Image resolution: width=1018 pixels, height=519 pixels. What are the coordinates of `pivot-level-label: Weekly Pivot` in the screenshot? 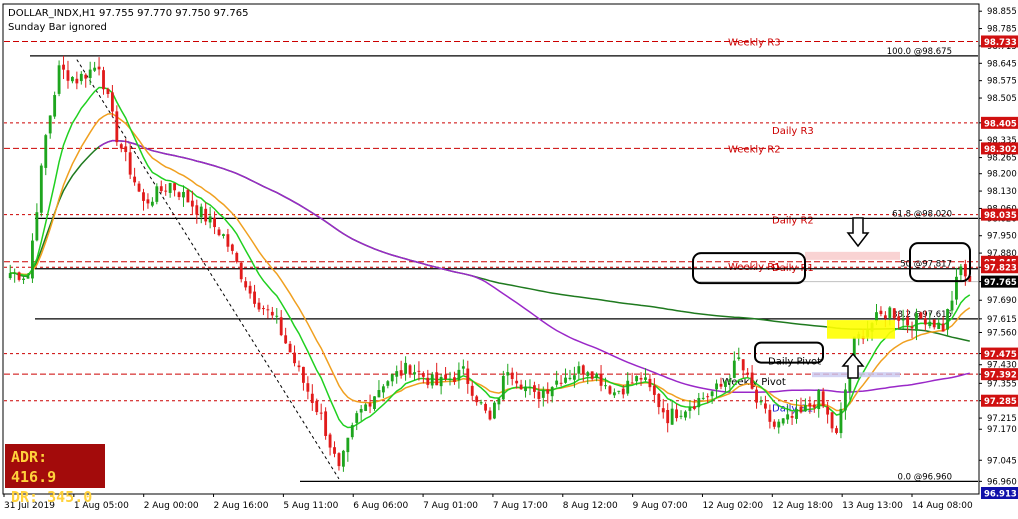 It's located at (754, 382).